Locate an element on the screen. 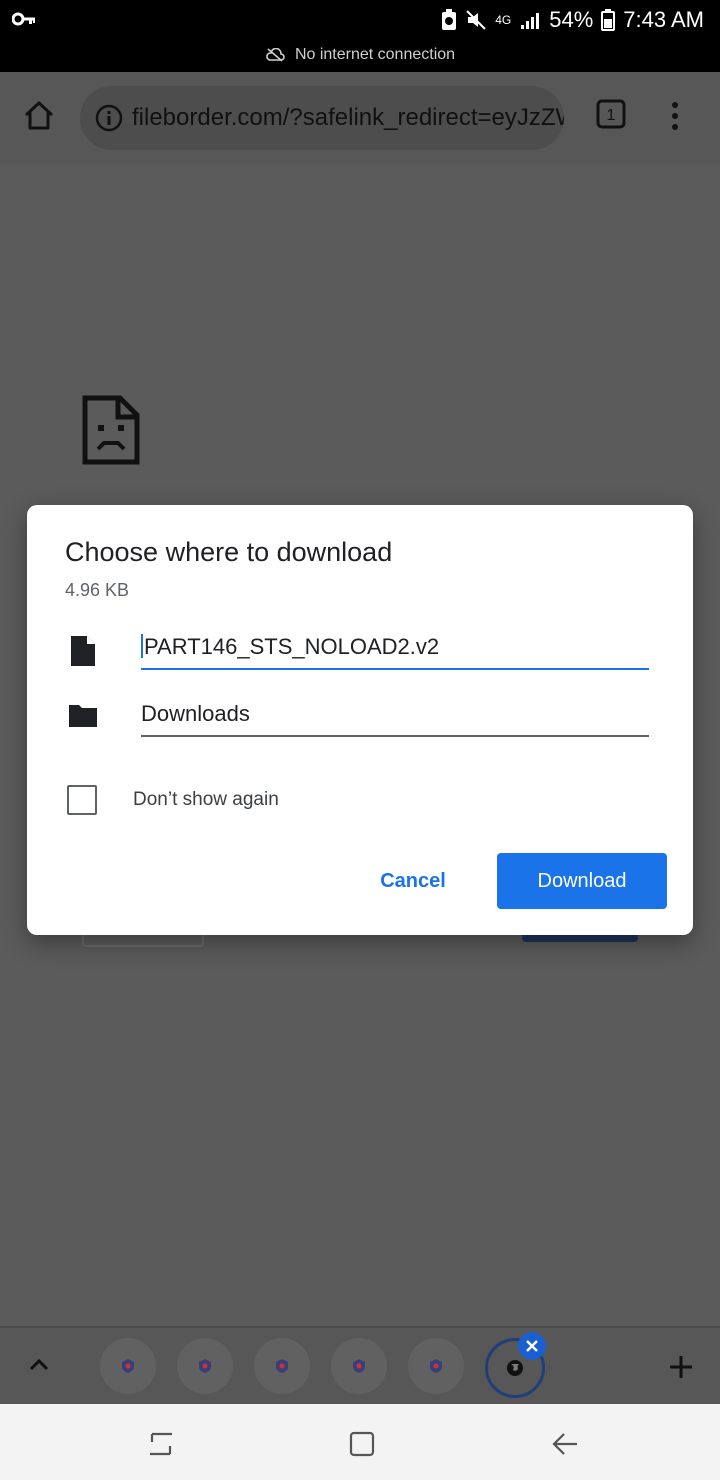 The height and width of the screenshot is (1480, 720). folder-icon is located at coordinates (83, 716).